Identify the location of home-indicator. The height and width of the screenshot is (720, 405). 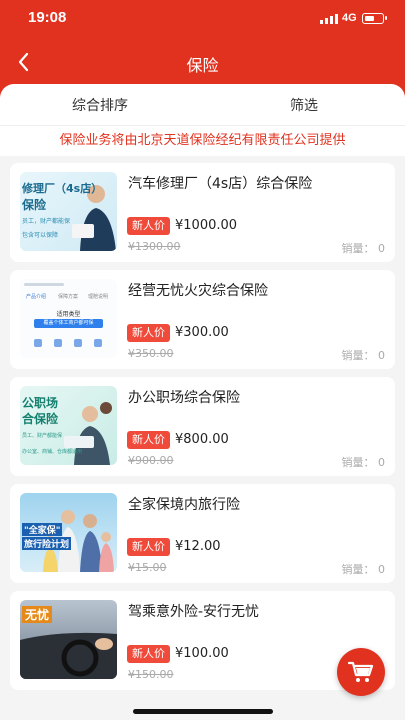
(203, 711).